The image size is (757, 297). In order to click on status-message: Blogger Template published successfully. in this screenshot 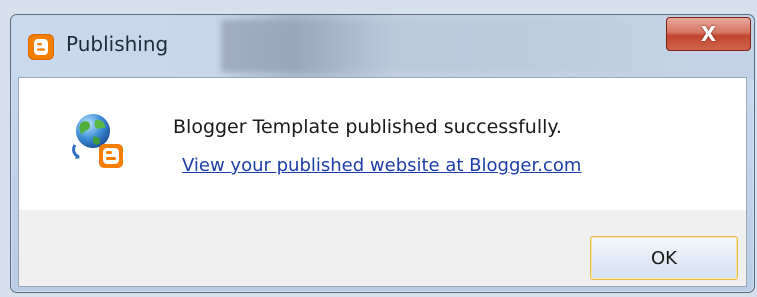, I will do `click(367, 127)`.